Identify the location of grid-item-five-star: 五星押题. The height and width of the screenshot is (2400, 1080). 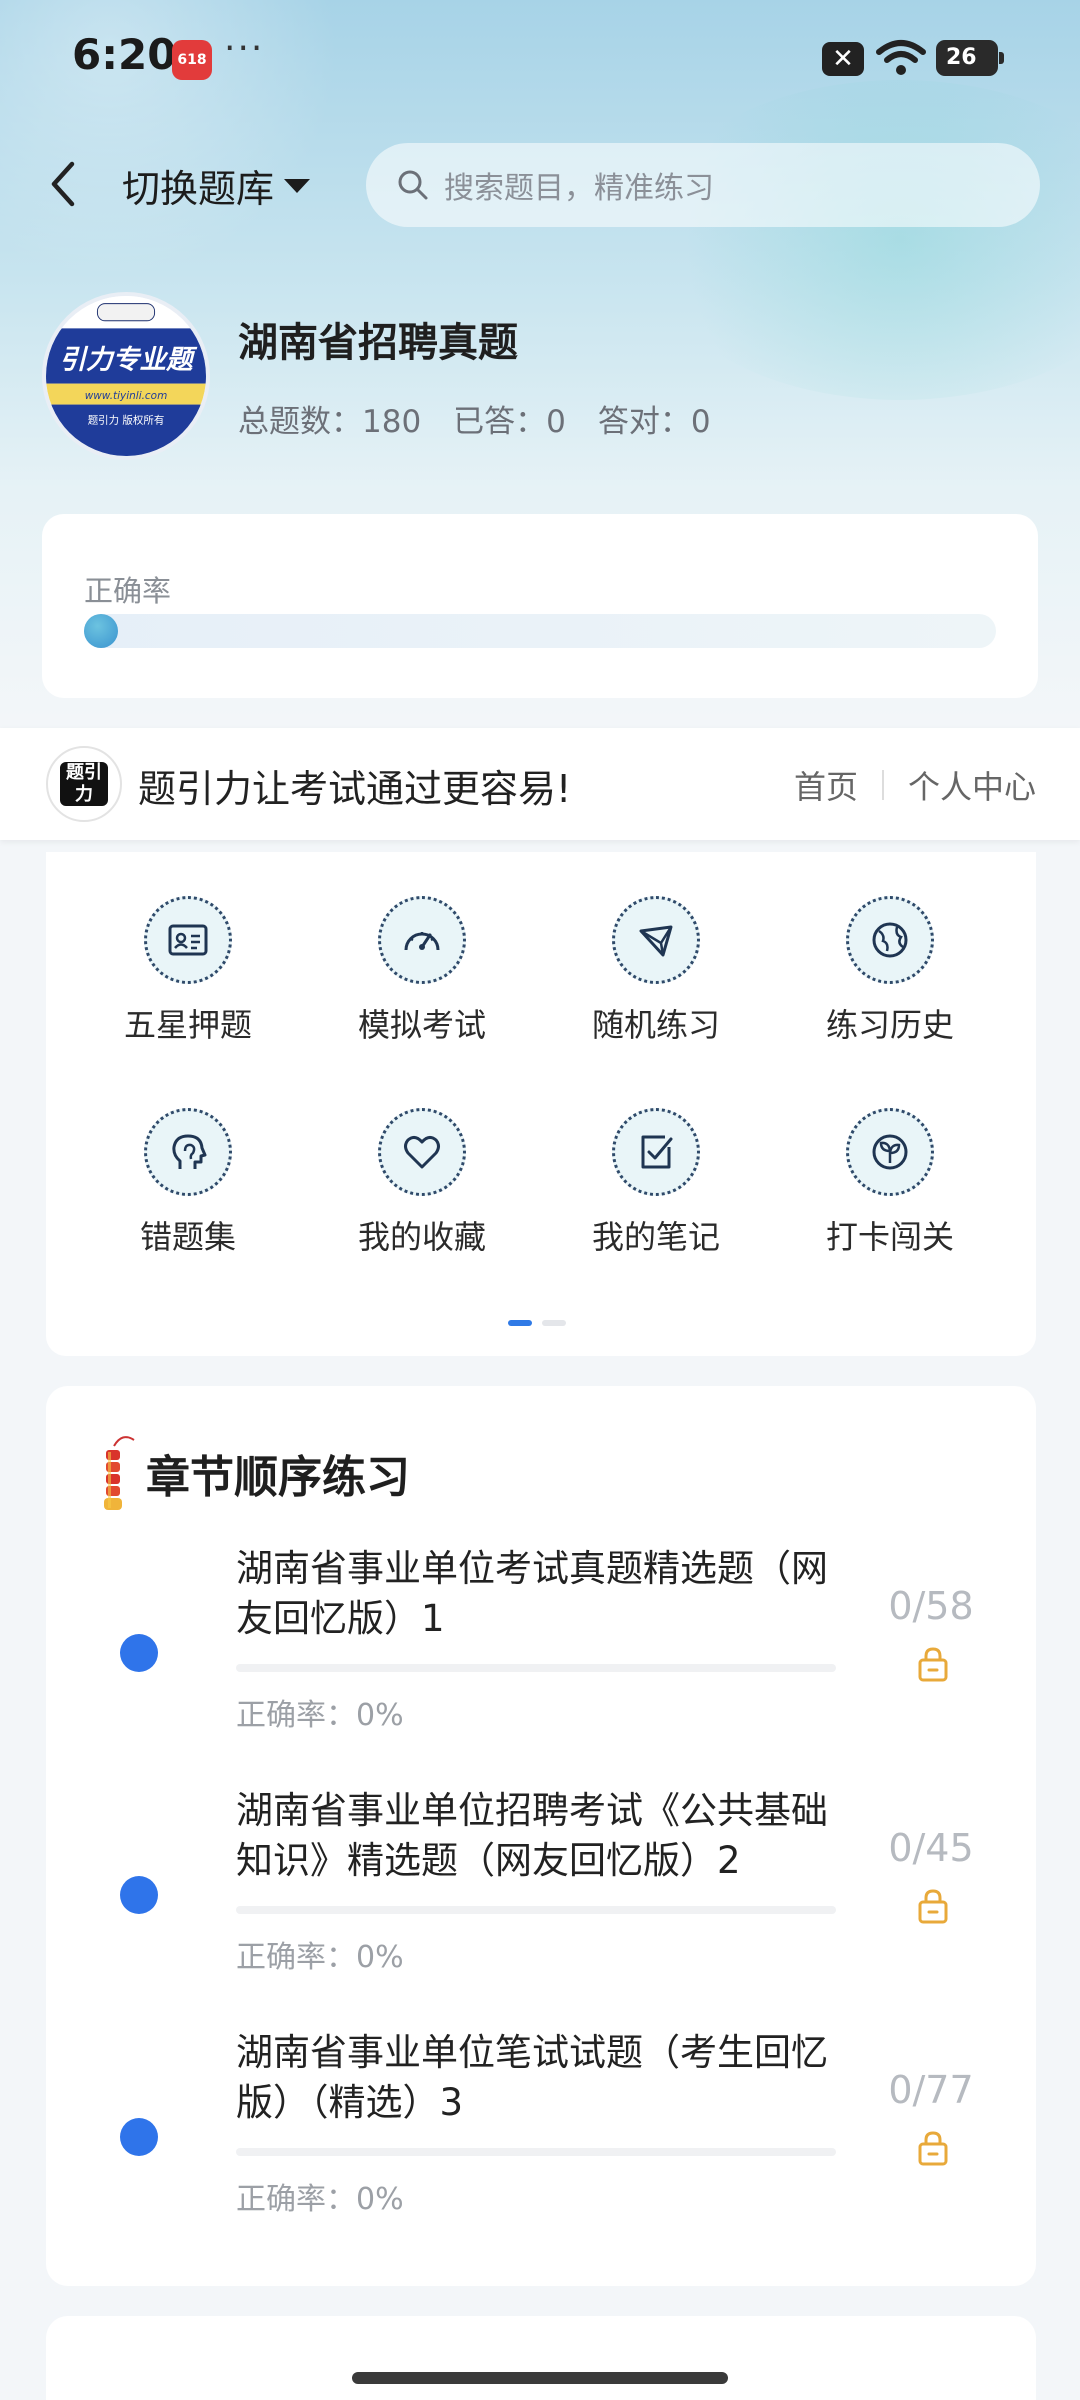
(188, 948).